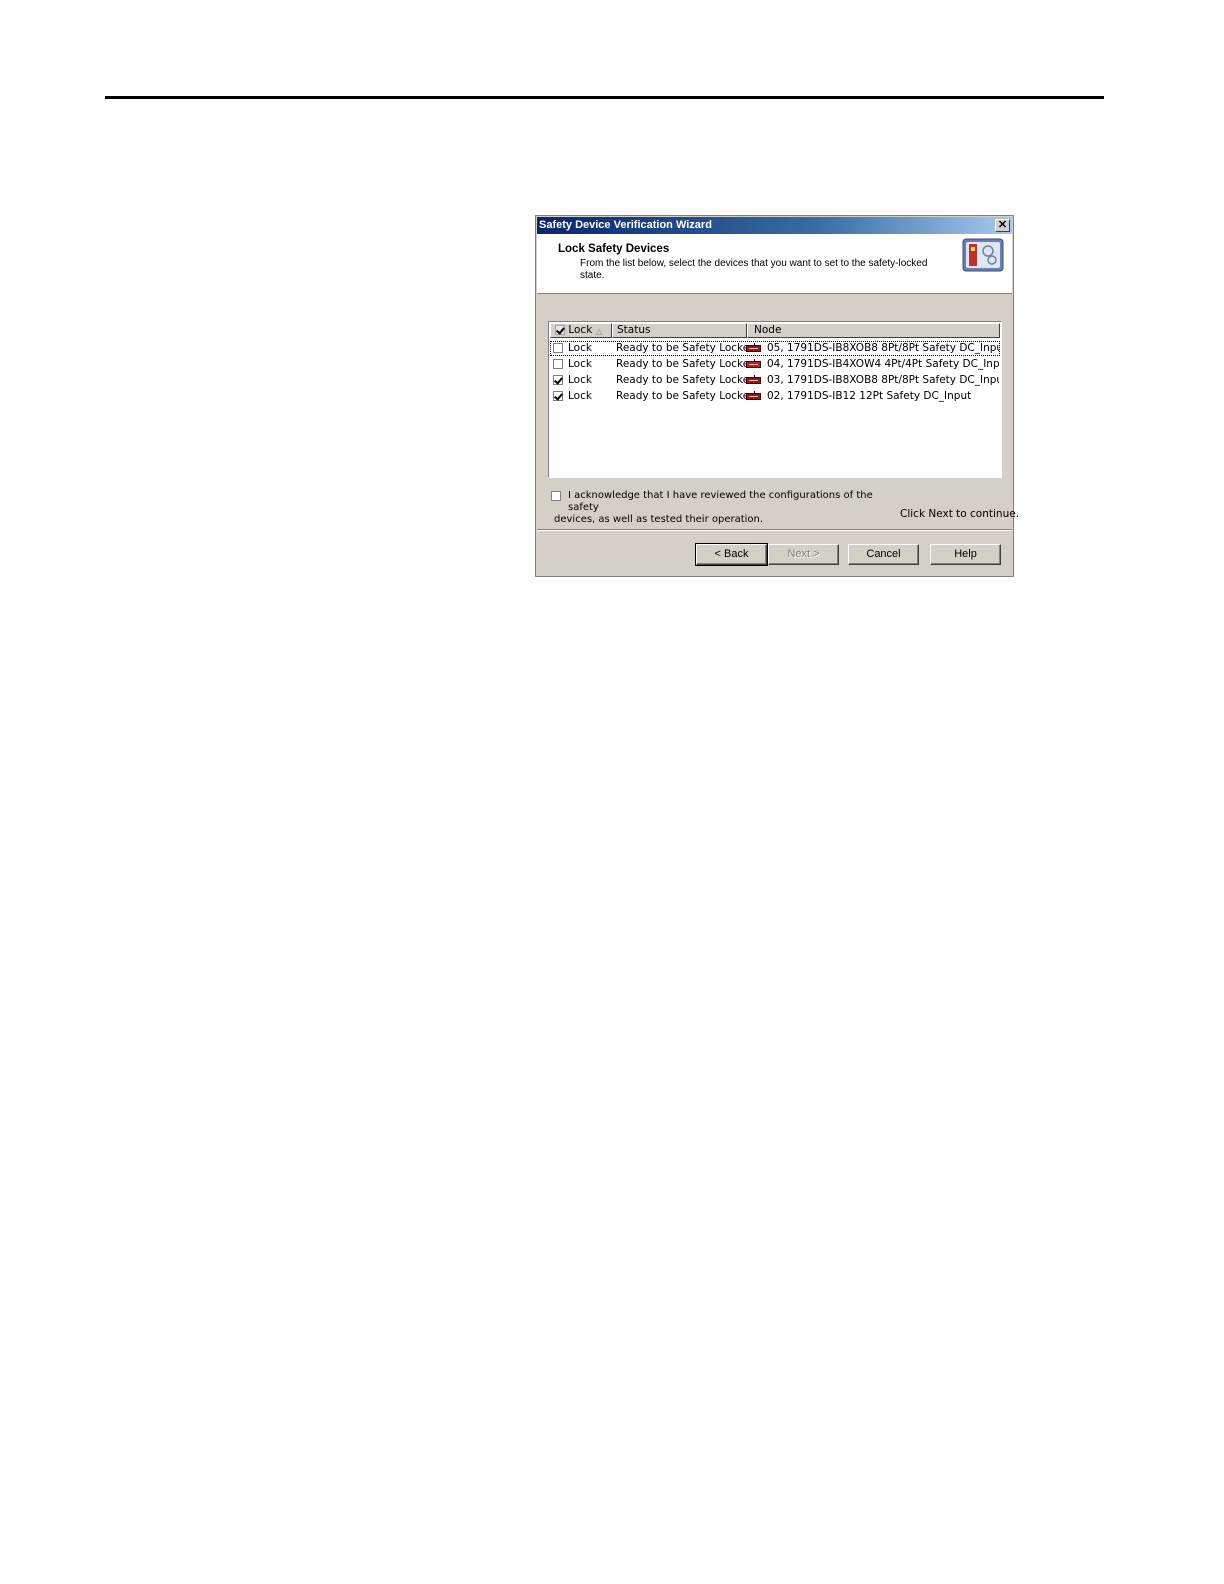  Describe the element at coordinates (873, 330) in the screenshot. I see `column-node: Node` at that location.